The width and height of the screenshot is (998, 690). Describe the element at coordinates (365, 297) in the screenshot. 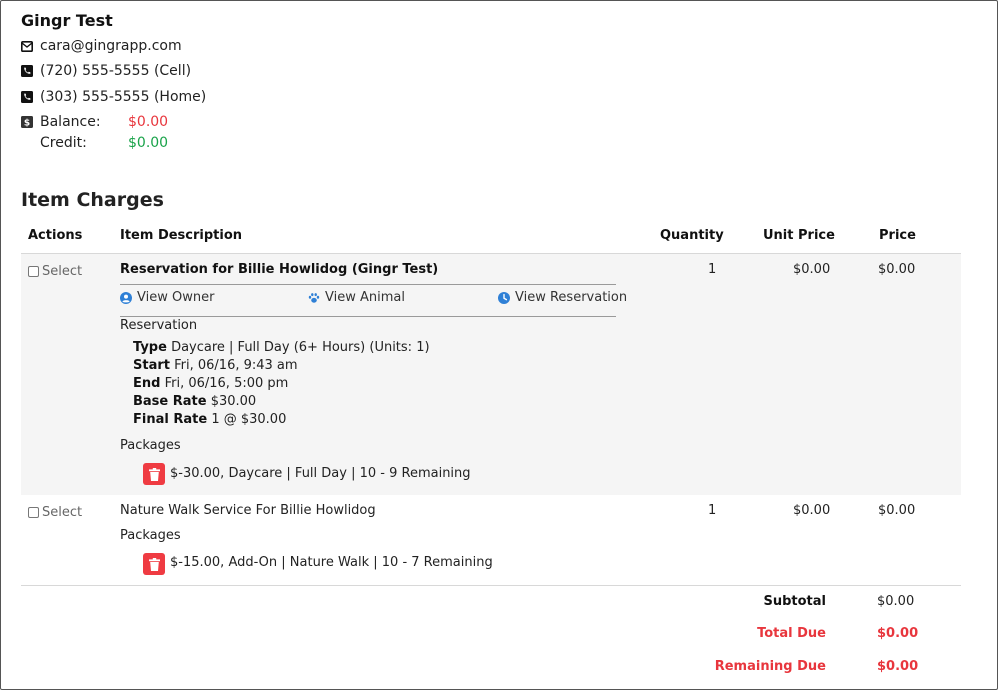

I see `view-animal-label: View Animal` at that location.